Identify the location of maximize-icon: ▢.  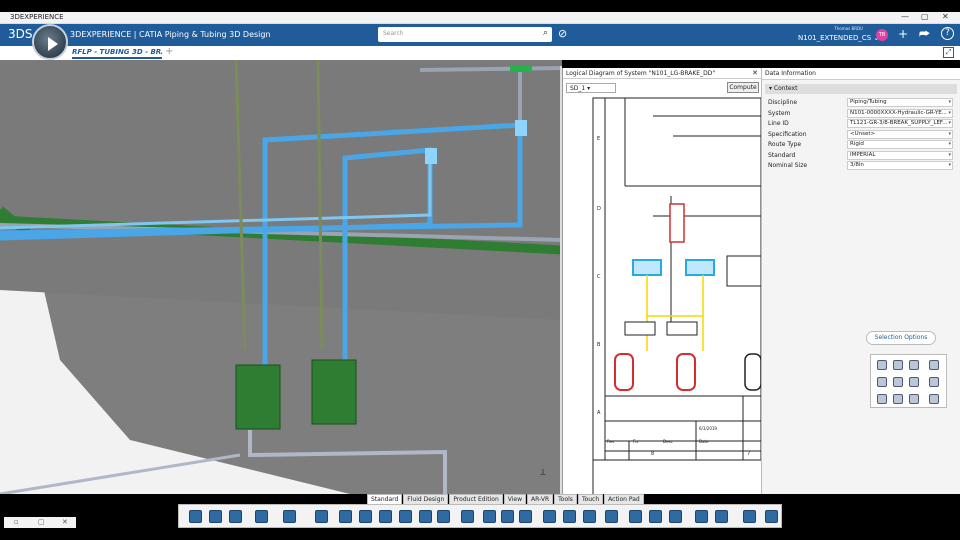
(41, 522).